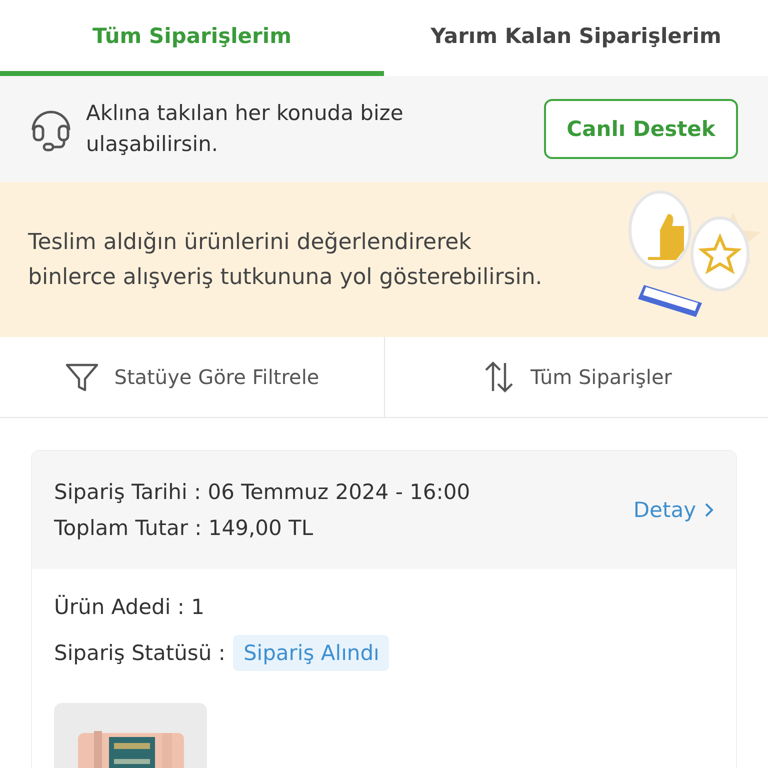 This screenshot has width=768, height=768. What do you see at coordinates (311, 653) in the screenshot?
I see `status-badge: Sipariş Alındı` at bounding box center [311, 653].